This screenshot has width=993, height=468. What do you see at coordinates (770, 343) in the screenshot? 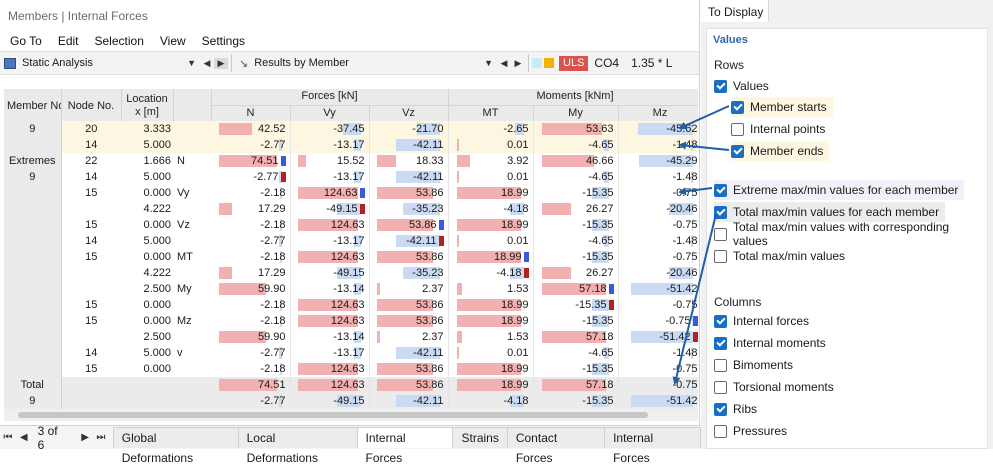
I see `option-internal-moments: Internal moments` at bounding box center [770, 343].